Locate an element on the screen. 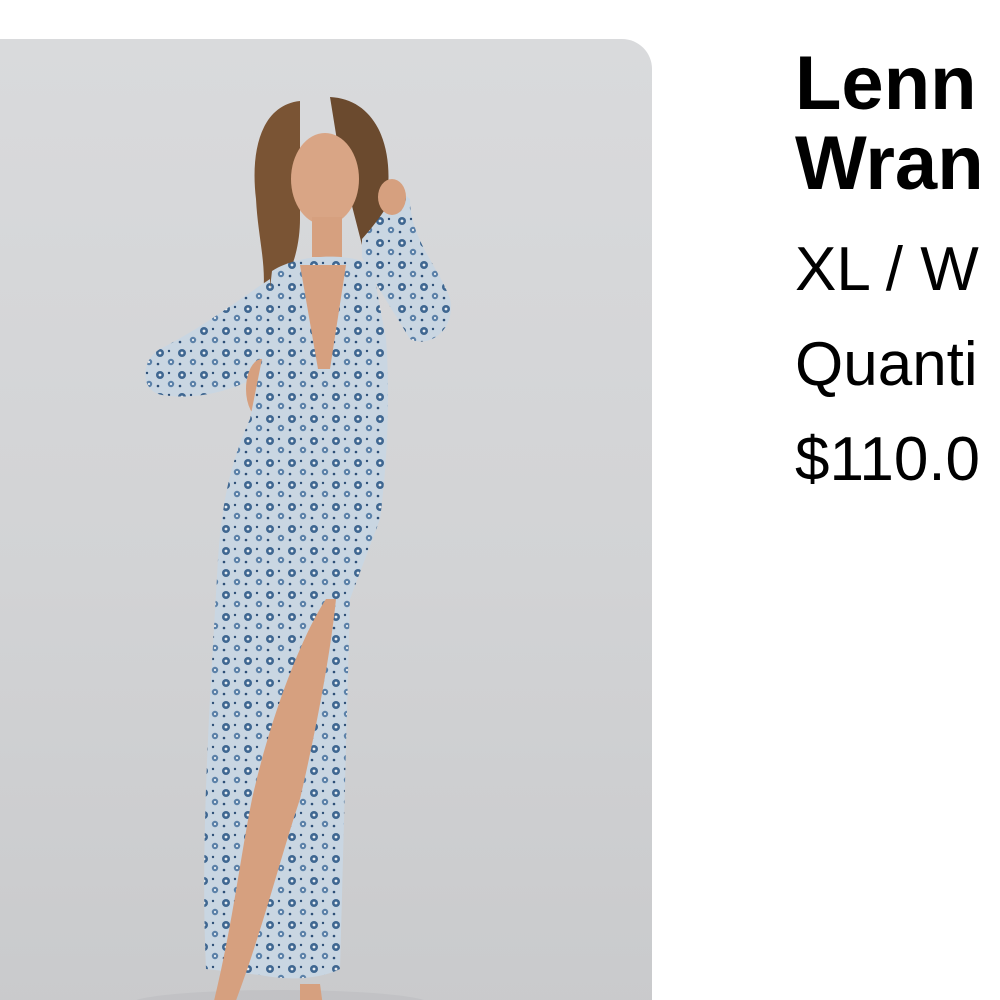 The width and height of the screenshot is (1000, 1000). product-variant: XL / W is located at coordinates (887, 269).